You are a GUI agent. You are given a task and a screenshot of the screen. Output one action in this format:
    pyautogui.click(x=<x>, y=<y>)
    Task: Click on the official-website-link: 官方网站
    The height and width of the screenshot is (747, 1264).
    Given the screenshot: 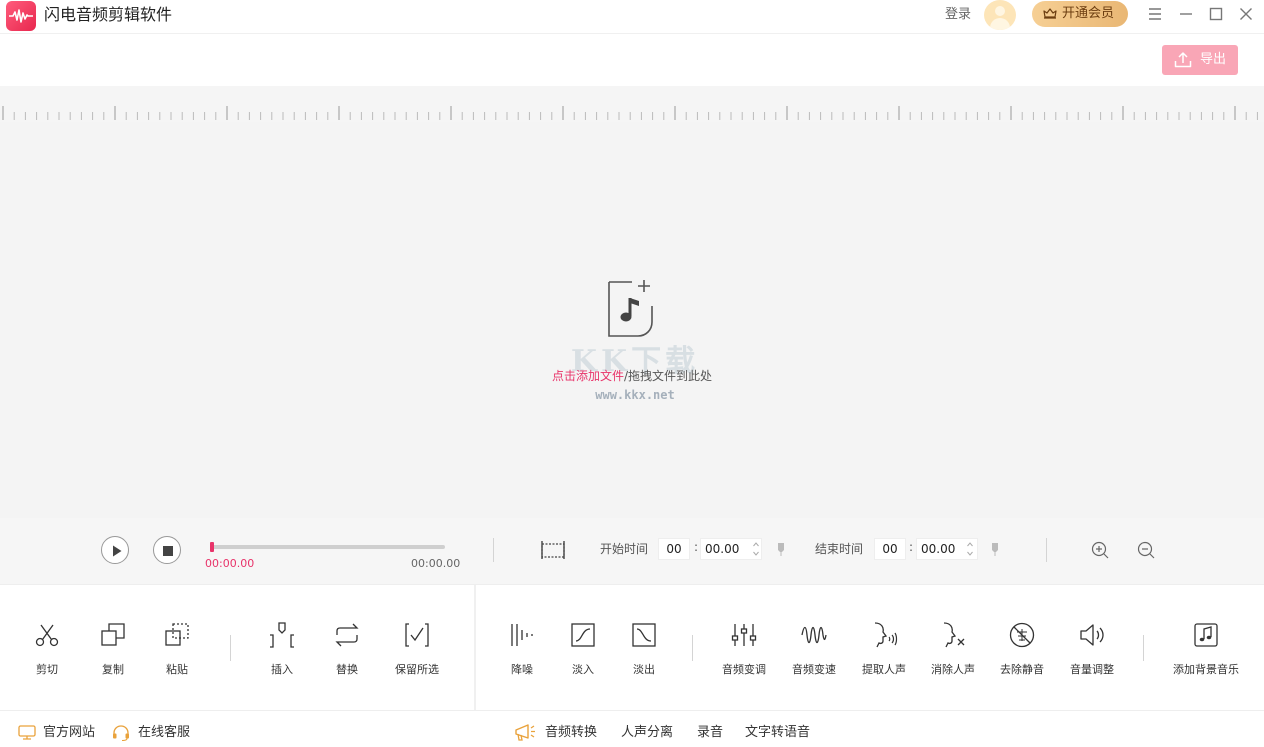 What is the action you would take?
    pyautogui.click(x=69, y=733)
    